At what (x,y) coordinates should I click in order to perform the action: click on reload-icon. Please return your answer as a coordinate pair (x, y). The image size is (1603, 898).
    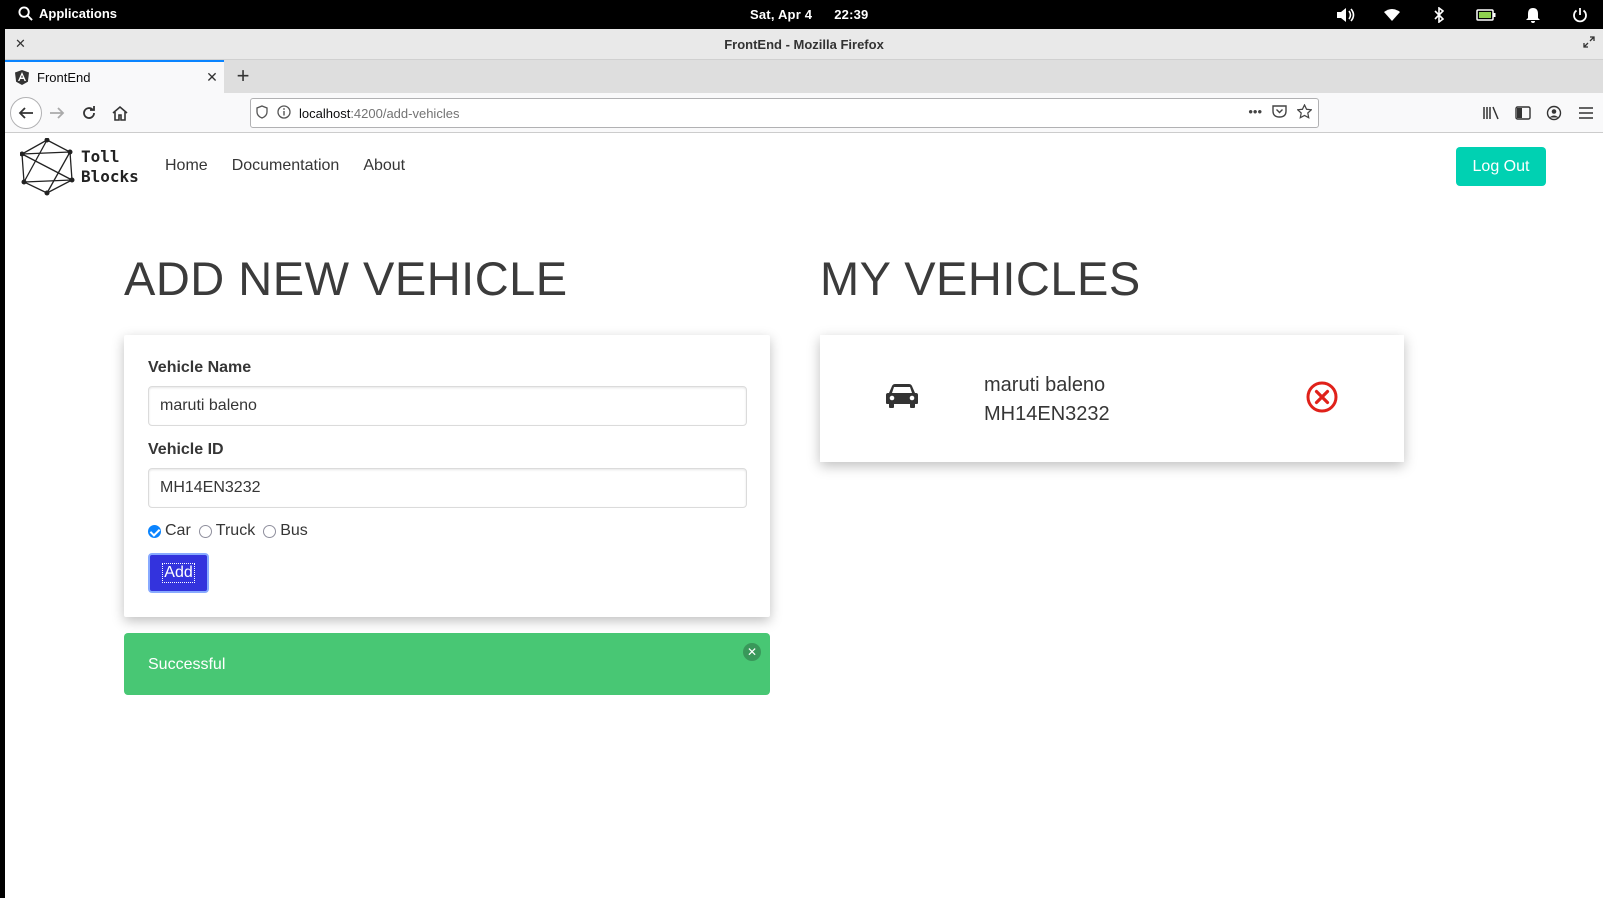
    Looking at the image, I should click on (89, 112).